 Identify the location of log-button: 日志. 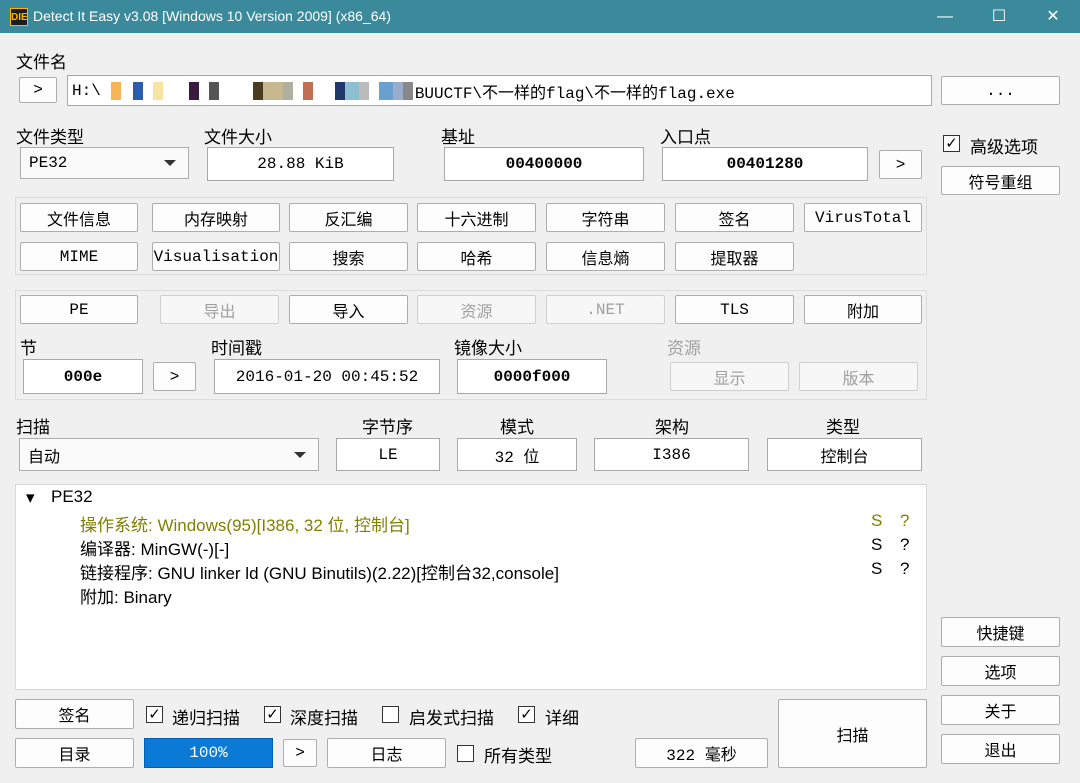
(386, 753).